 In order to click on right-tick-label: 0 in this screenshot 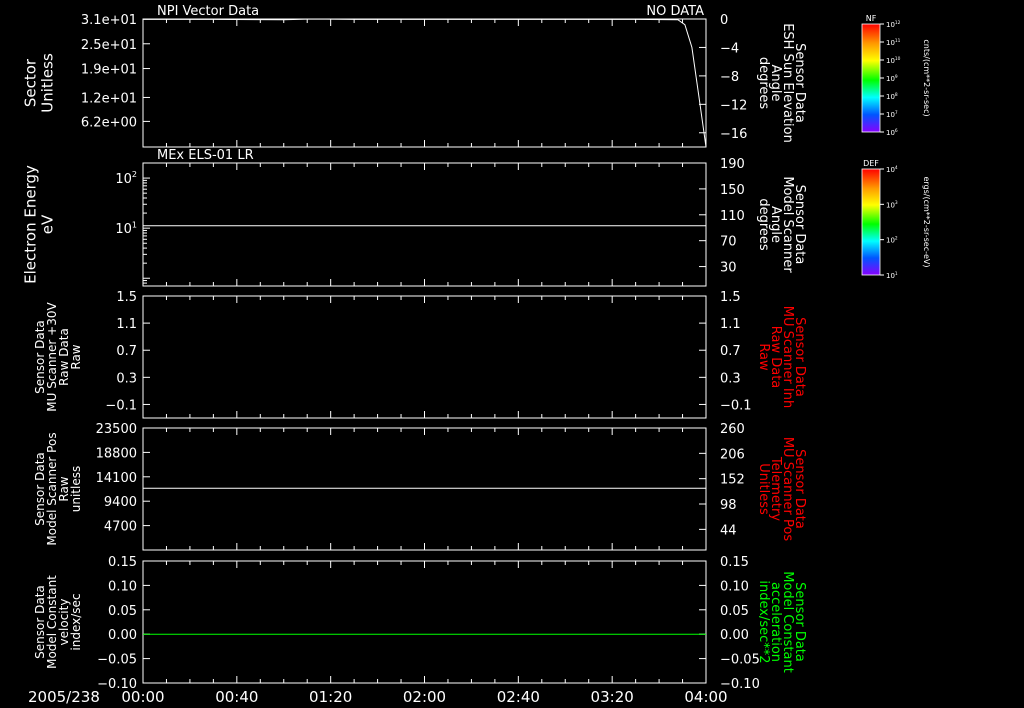, I will do `click(724, 20)`.